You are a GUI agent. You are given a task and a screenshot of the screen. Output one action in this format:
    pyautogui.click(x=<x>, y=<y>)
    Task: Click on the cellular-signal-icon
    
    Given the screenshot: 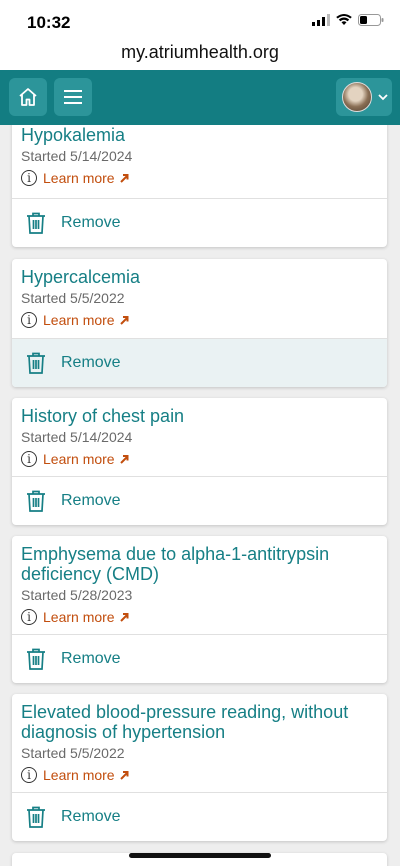 What is the action you would take?
    pyautogui.click(x=321, y=20)
    